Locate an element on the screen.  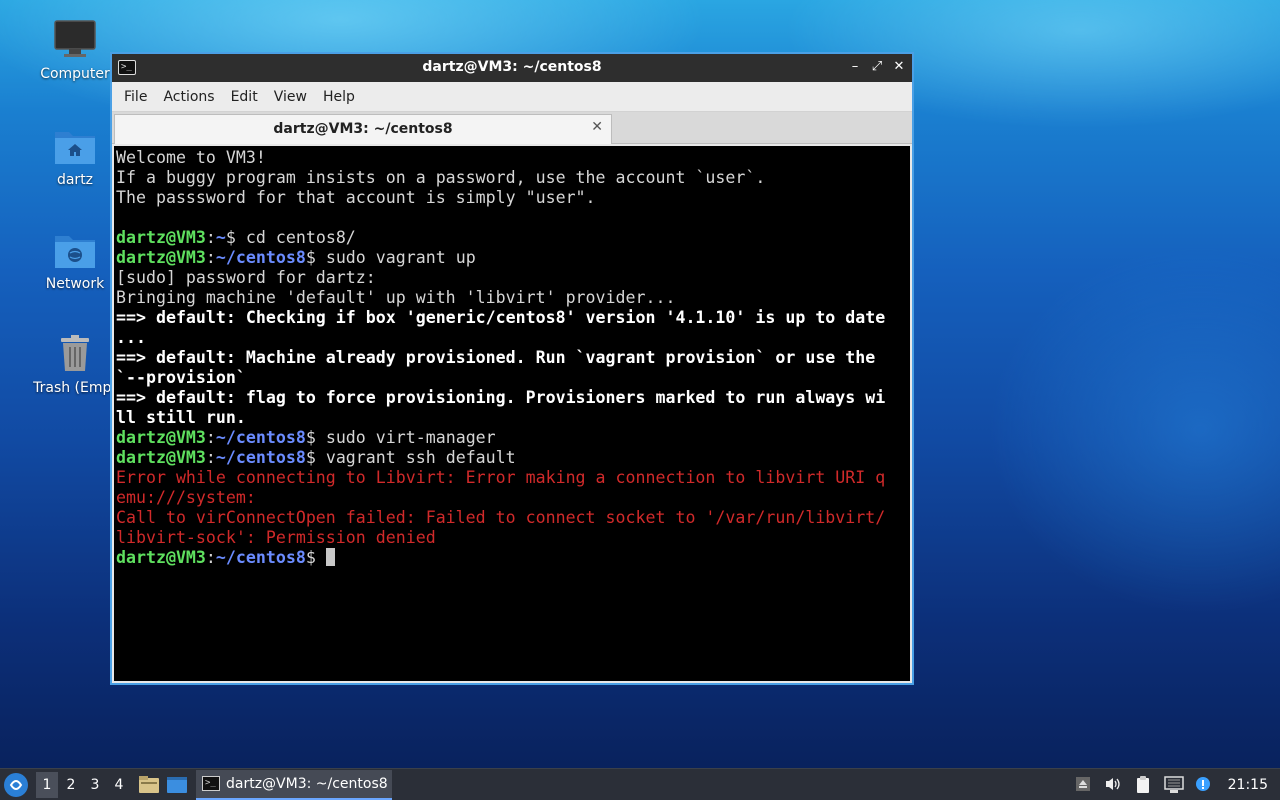
window-titlebar: >_ dartz@VM3: ~/centos8 – ⤢ ✕ is located at coordinates (512, 68).